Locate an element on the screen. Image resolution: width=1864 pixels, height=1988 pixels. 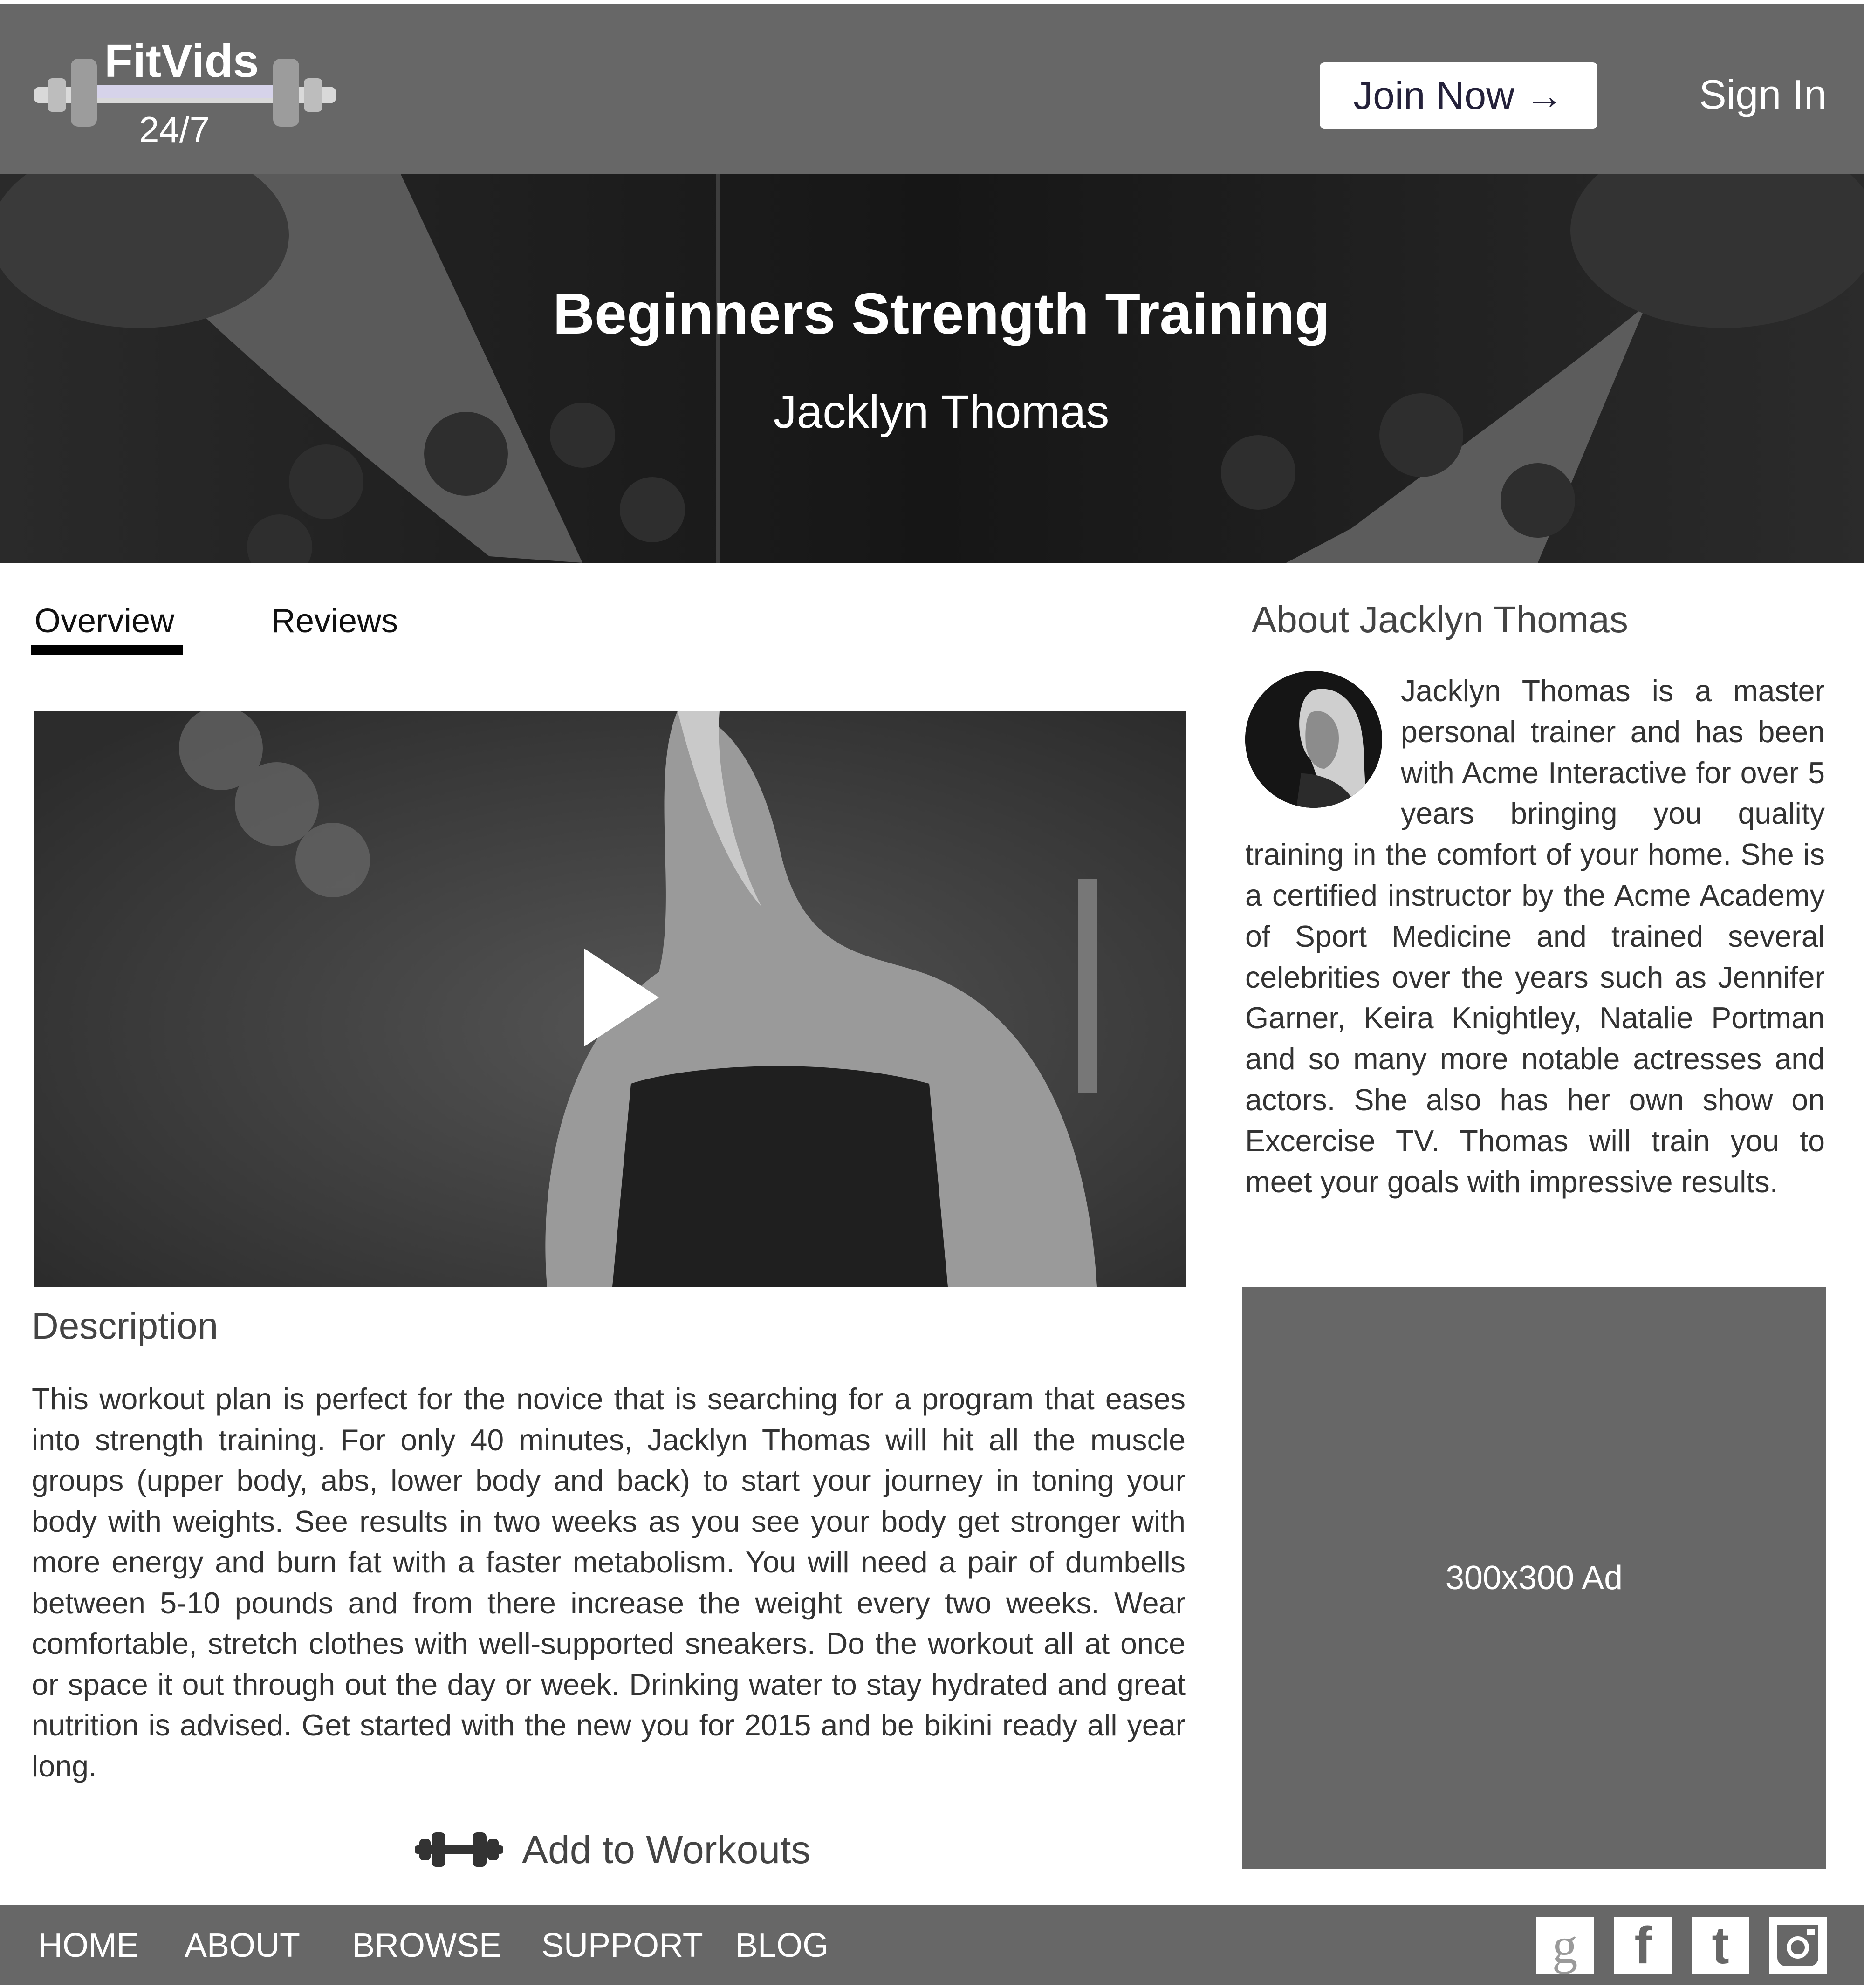
sign-in-link: Sign In is located at coordinates (1747, 94).